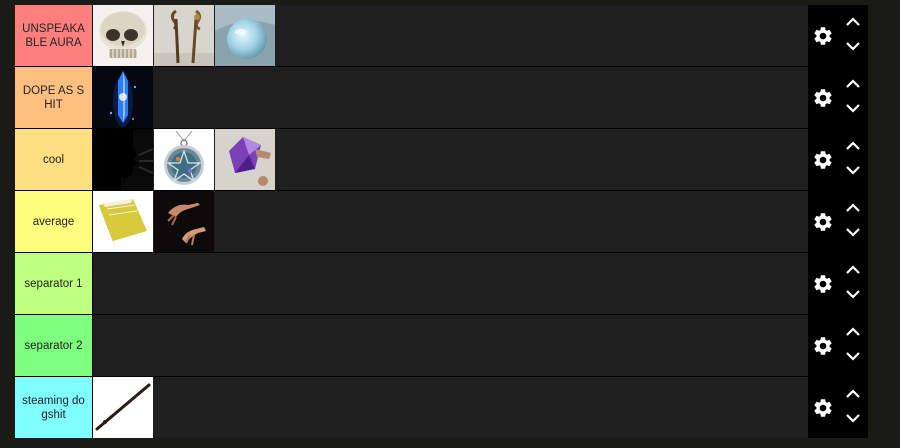  Describe the element at coordinates (53, 221) in the screenshot. I see `tier-label: average` at that location.